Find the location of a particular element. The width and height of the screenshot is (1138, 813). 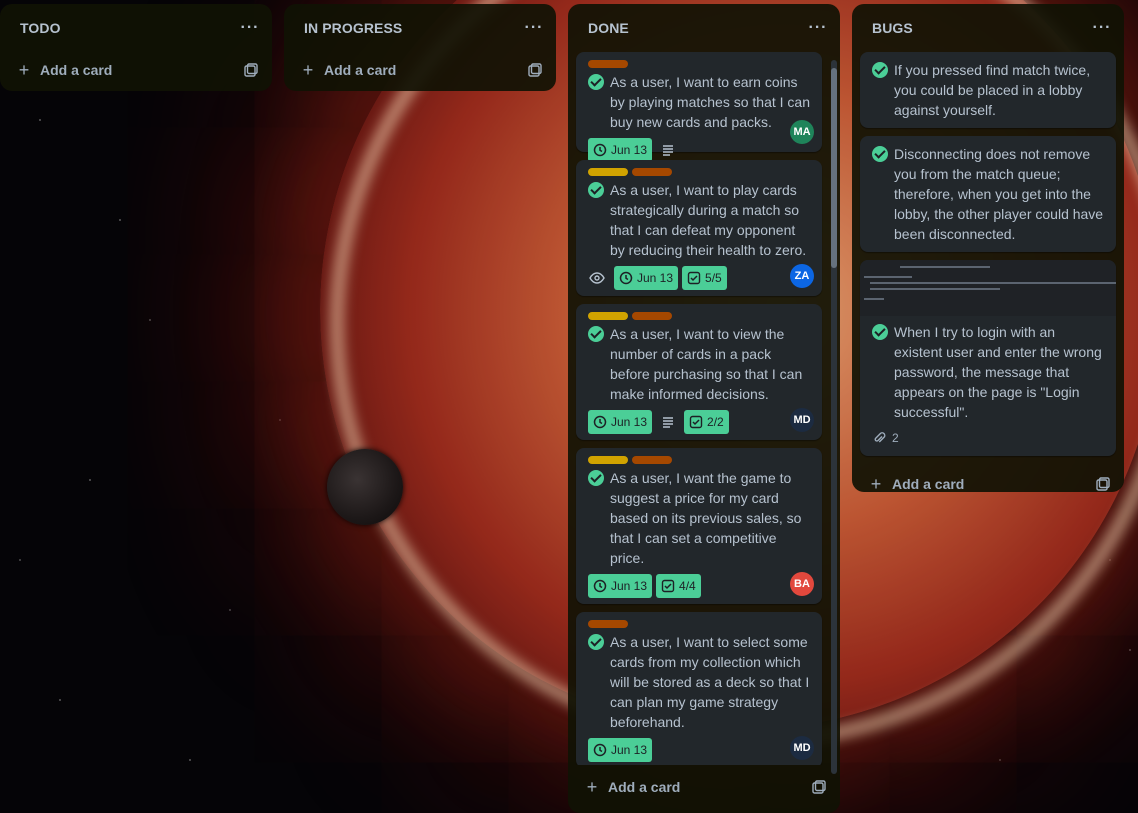

card-badges: Jun 13 is located at coordinates (699, 150).